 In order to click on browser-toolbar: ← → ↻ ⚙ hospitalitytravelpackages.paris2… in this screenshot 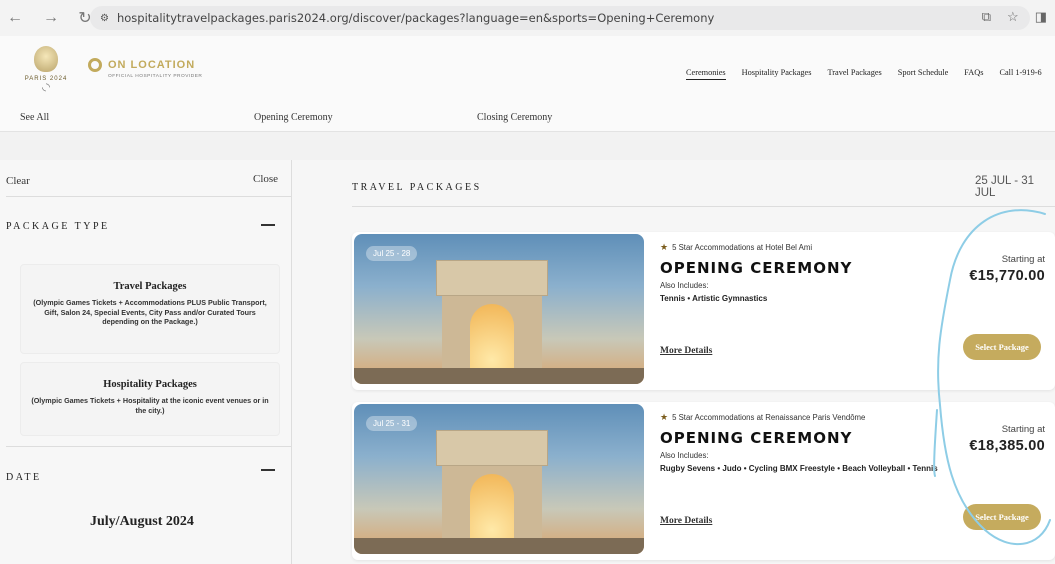, I will do `click(527, 18)`.